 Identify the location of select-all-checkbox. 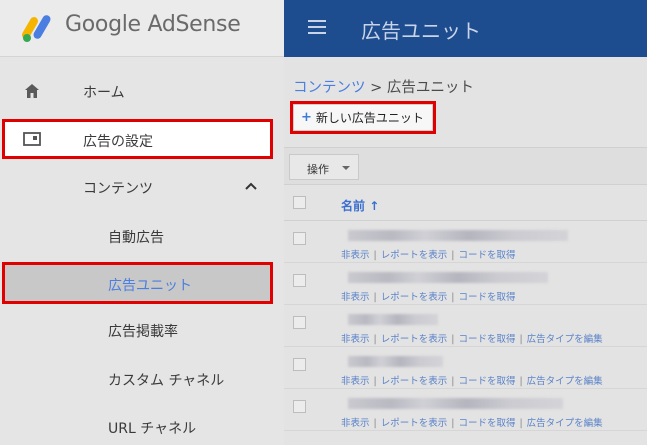
(299, 202).